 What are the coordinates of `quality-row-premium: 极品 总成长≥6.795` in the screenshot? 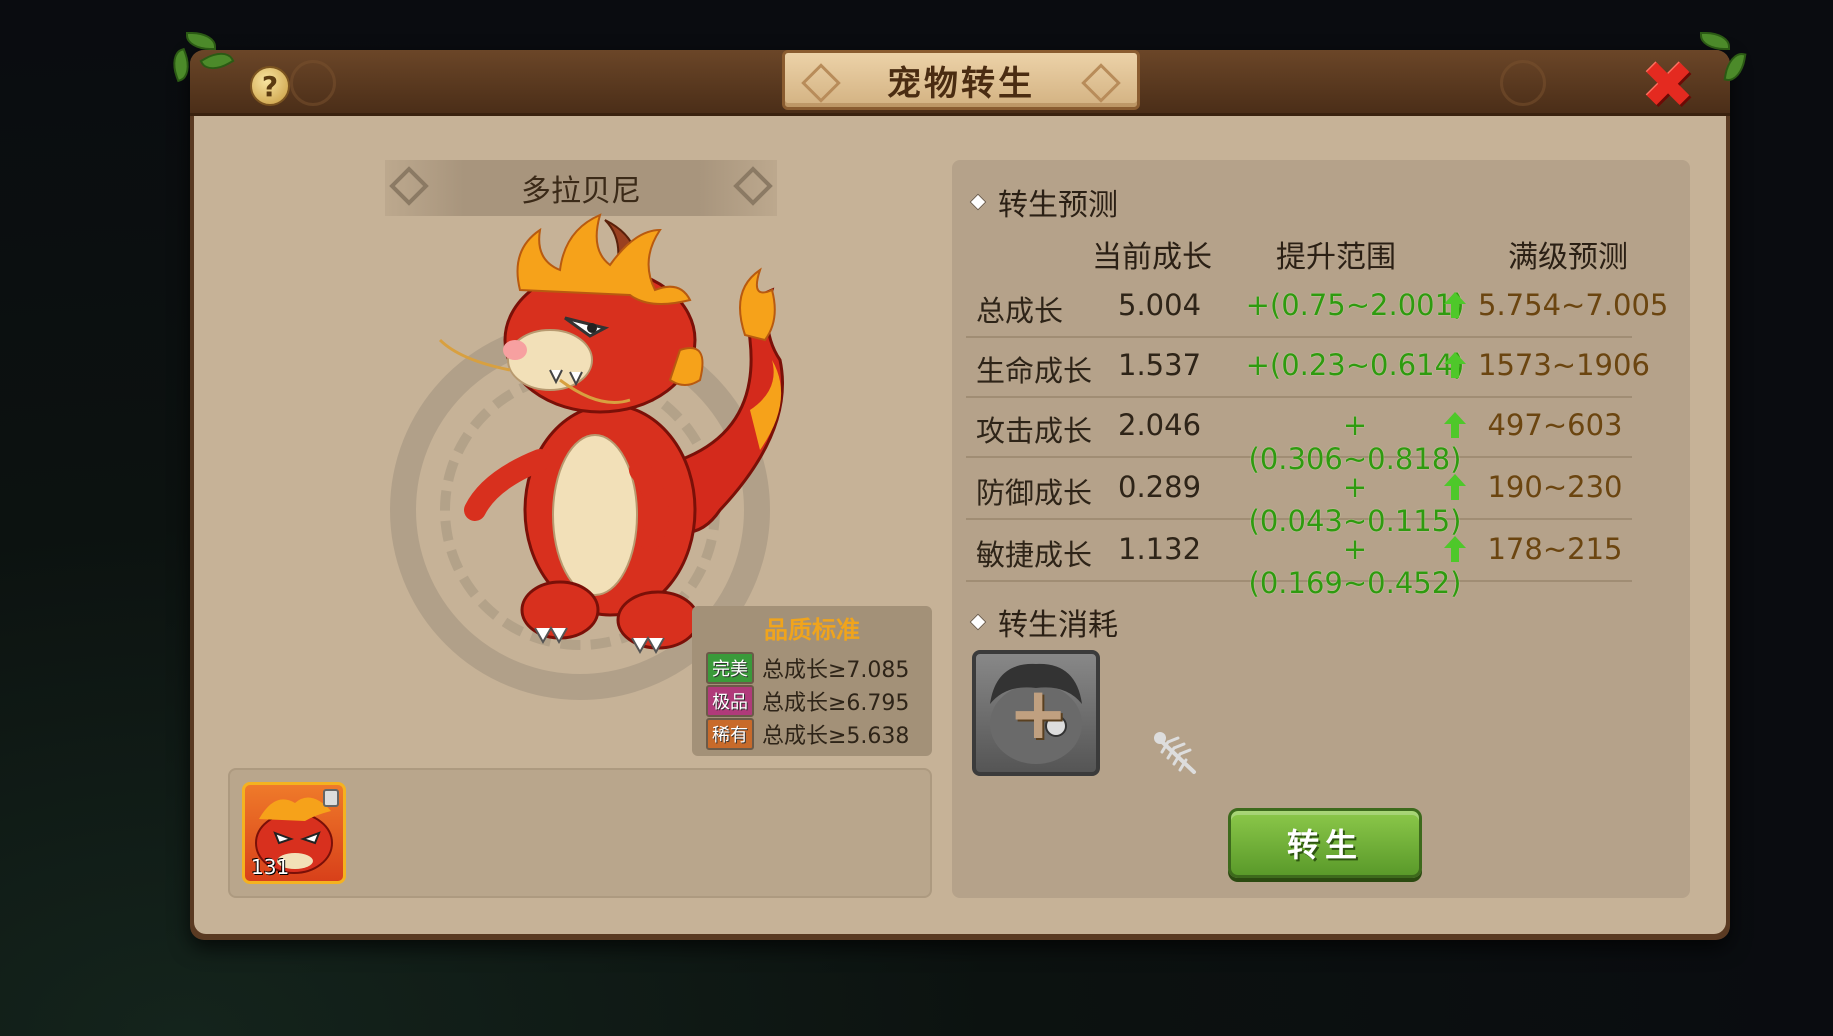 It's located at (812, 700).